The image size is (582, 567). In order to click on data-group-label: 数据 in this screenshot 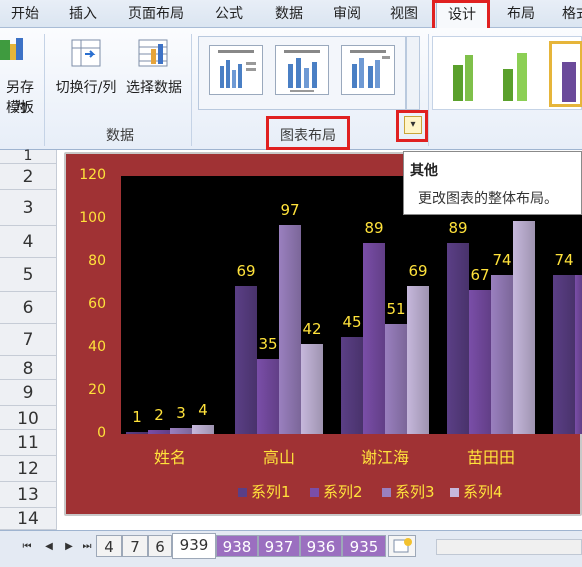, I will do `click(120, 136)`.